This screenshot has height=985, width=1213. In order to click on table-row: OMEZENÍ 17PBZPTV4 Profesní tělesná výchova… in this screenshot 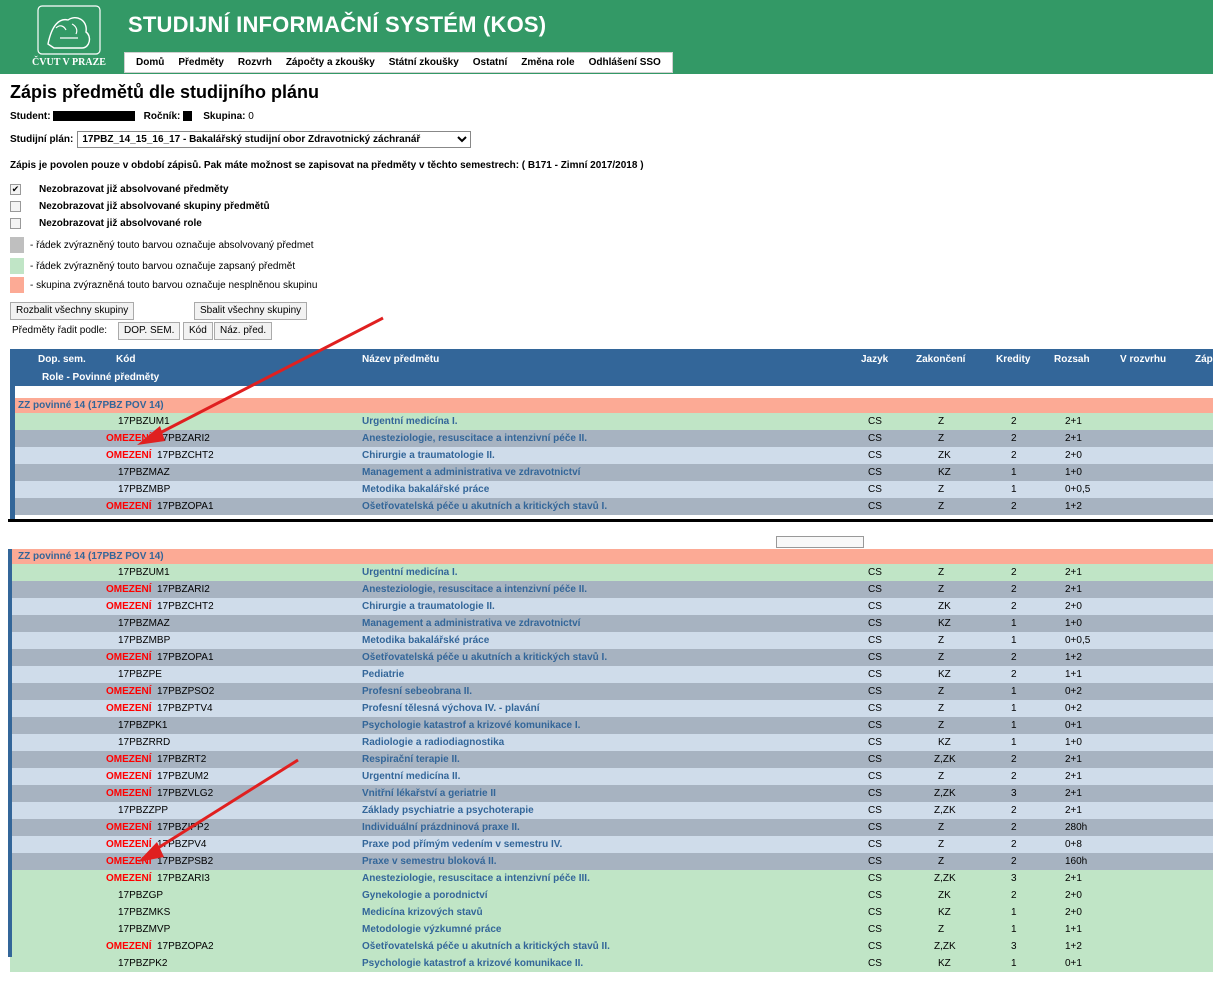, I will do `click(611, 708)`.